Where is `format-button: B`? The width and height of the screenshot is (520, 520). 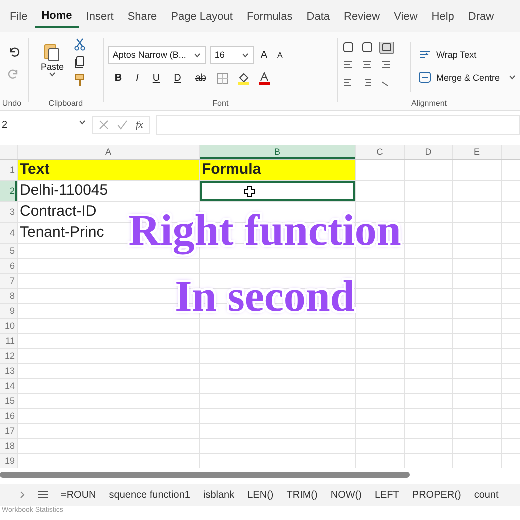
format-button: B is located at coordinates (119, 78).